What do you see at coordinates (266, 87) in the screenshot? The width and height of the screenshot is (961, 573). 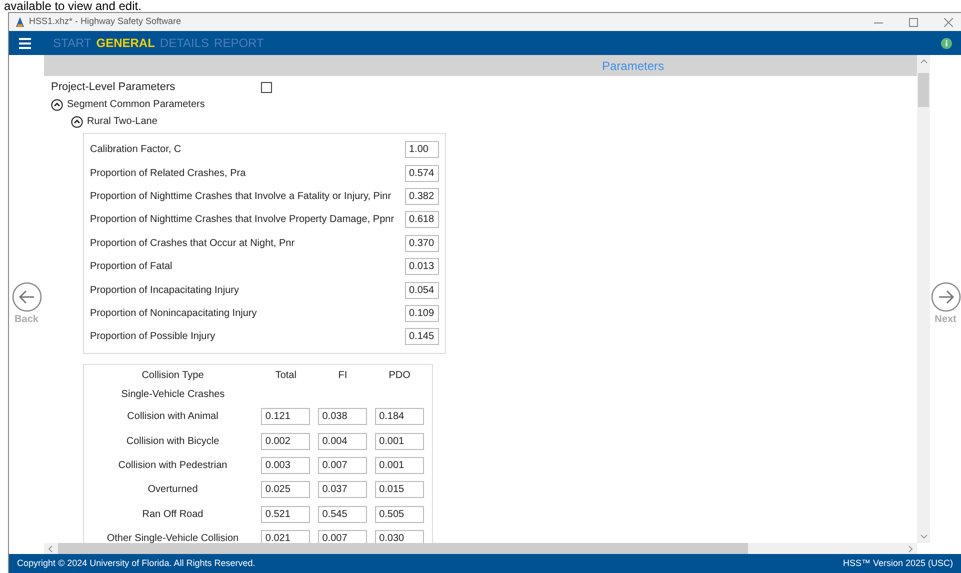 I see `checkbox` at bounding box center [266, 87].